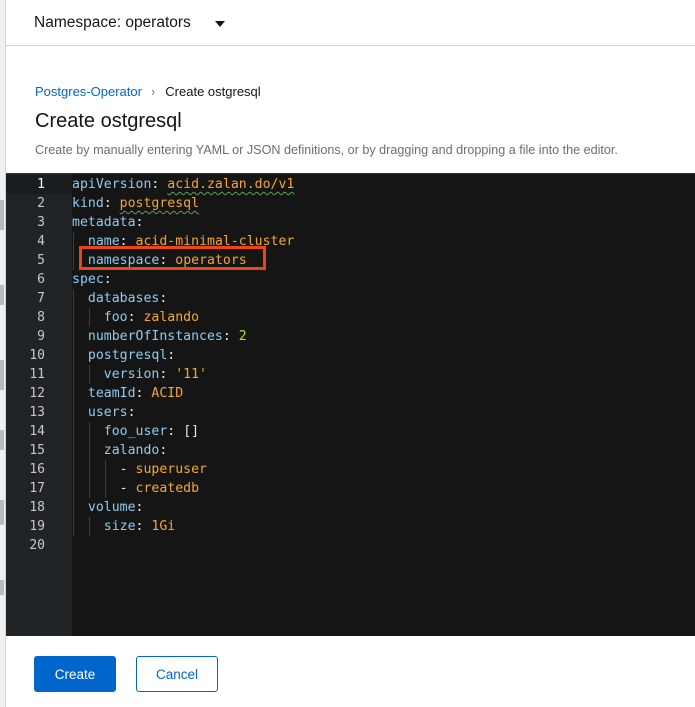 The height and width of the screenshot is (707, 695). What do you see at coordinates (191, 431) in the screenshot?
I see `yaml-value: []` at bounding box center [191, 431].